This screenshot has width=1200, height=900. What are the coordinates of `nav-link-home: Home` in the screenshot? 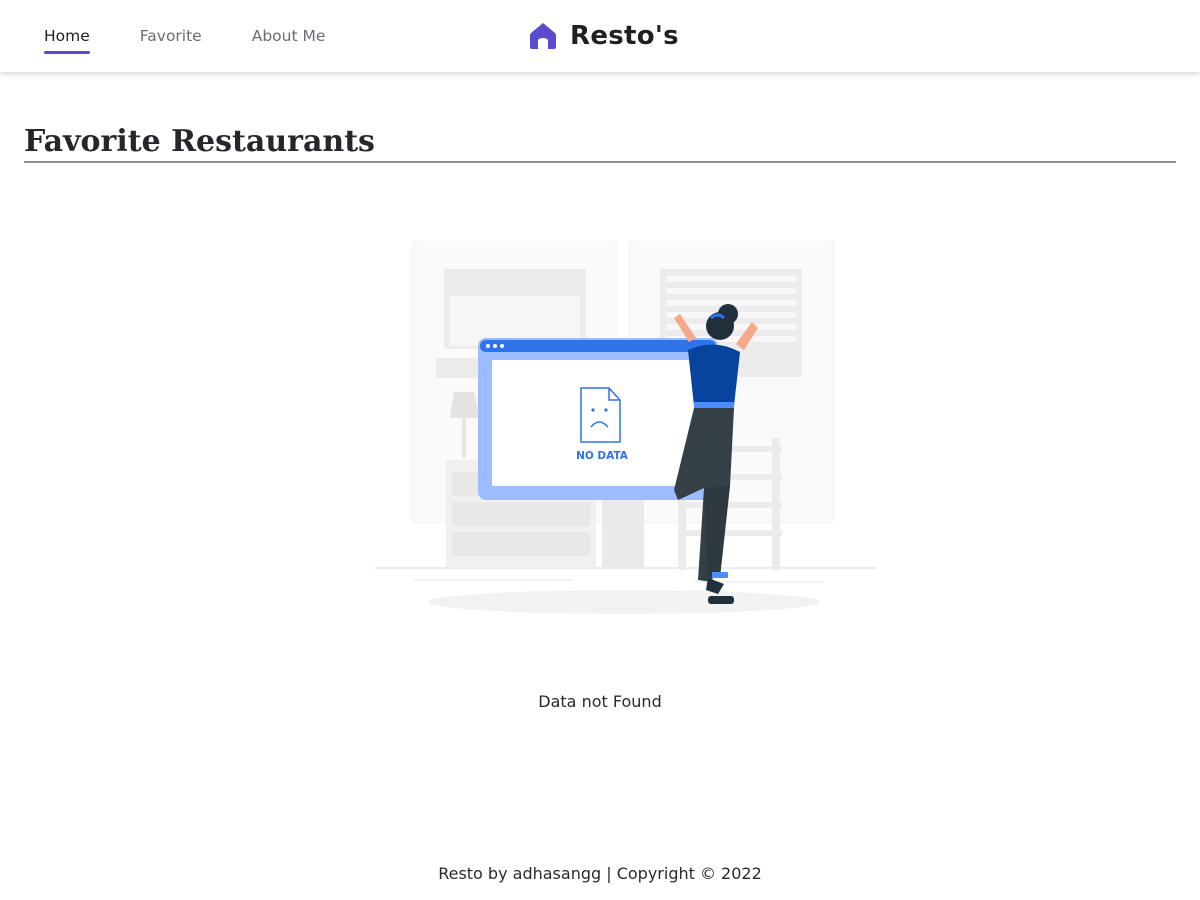 It's located at (67, 36).